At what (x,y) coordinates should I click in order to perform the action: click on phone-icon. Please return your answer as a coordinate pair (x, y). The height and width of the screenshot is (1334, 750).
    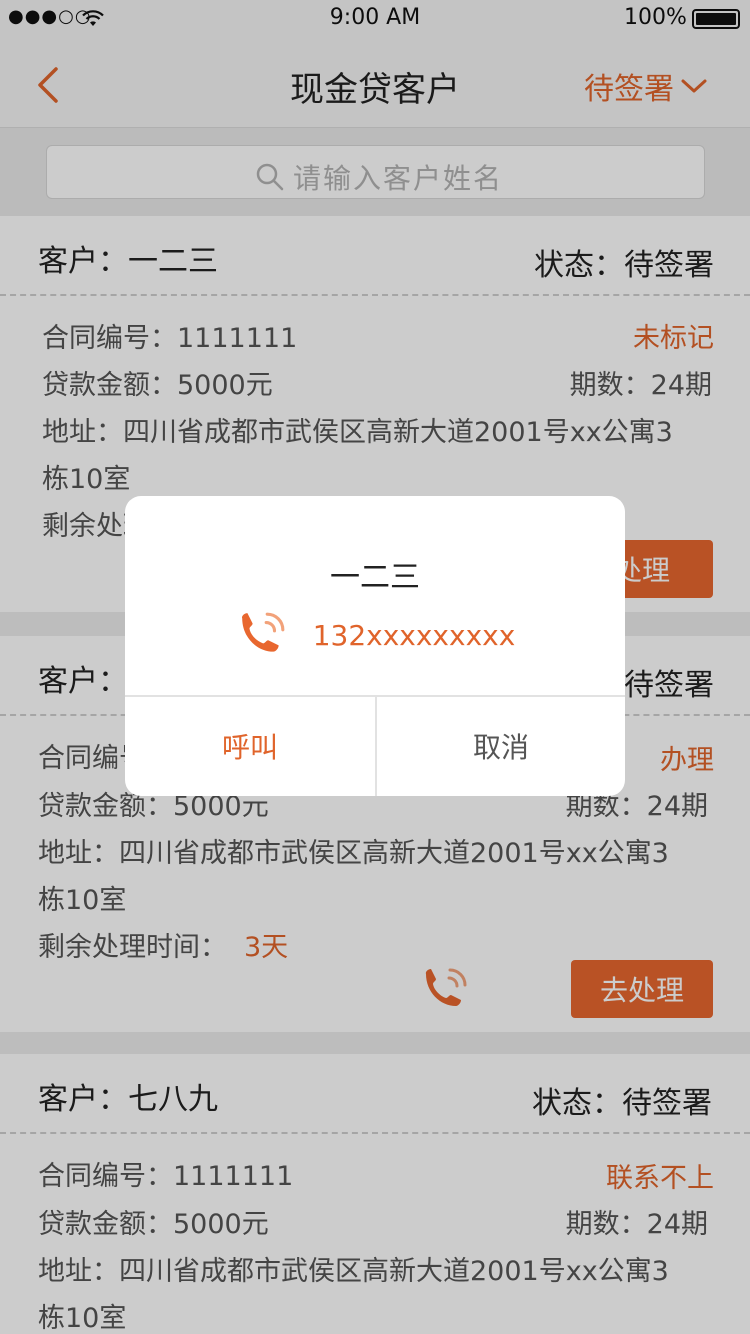
    Looking at the image, I should click on (263, 632).